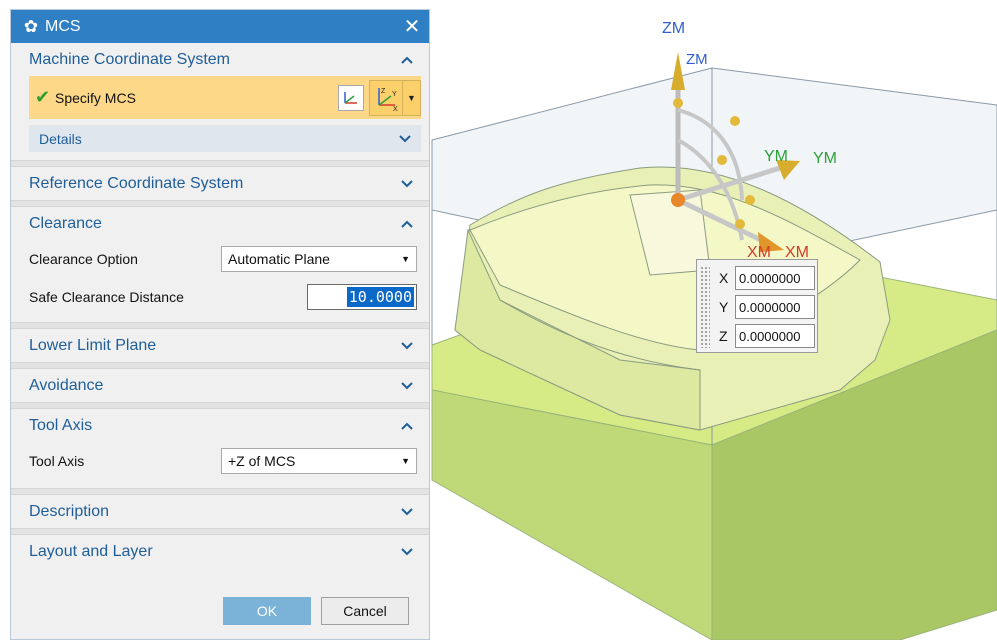 This screenshot has height=640, width=997. What do you see at coordinates (386, 97) in the screenshot?
I see `csys-icon: ZY X` at bounding box center [386, 97].